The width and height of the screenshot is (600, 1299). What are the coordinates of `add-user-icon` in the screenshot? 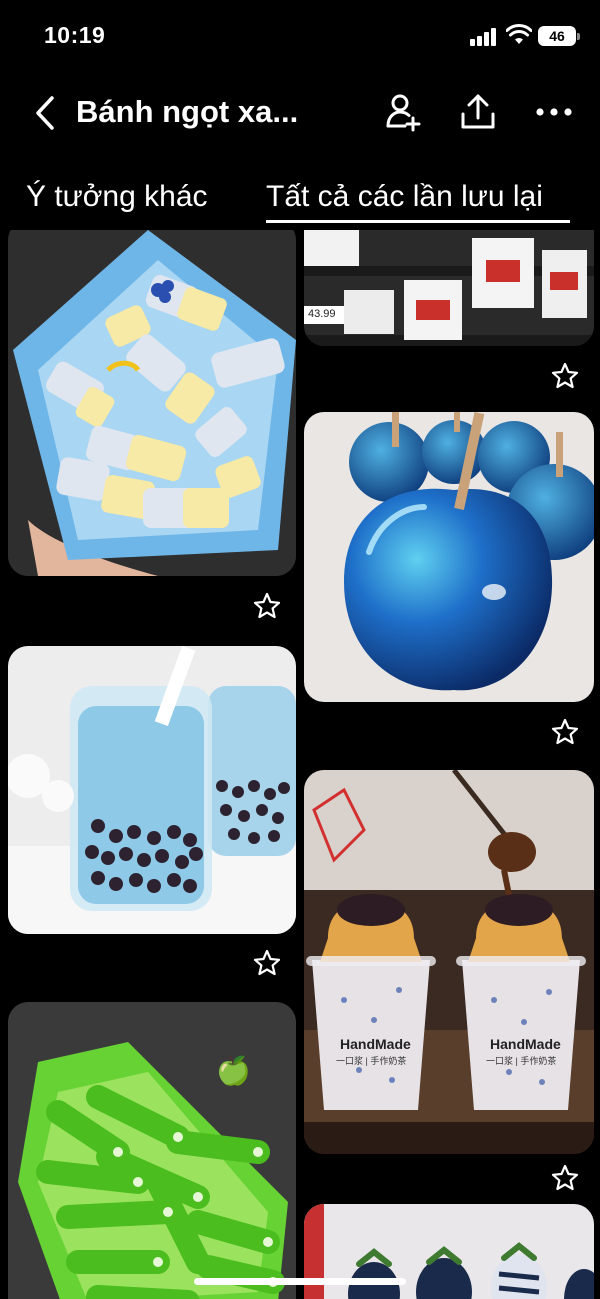 It's located at (403, 112).